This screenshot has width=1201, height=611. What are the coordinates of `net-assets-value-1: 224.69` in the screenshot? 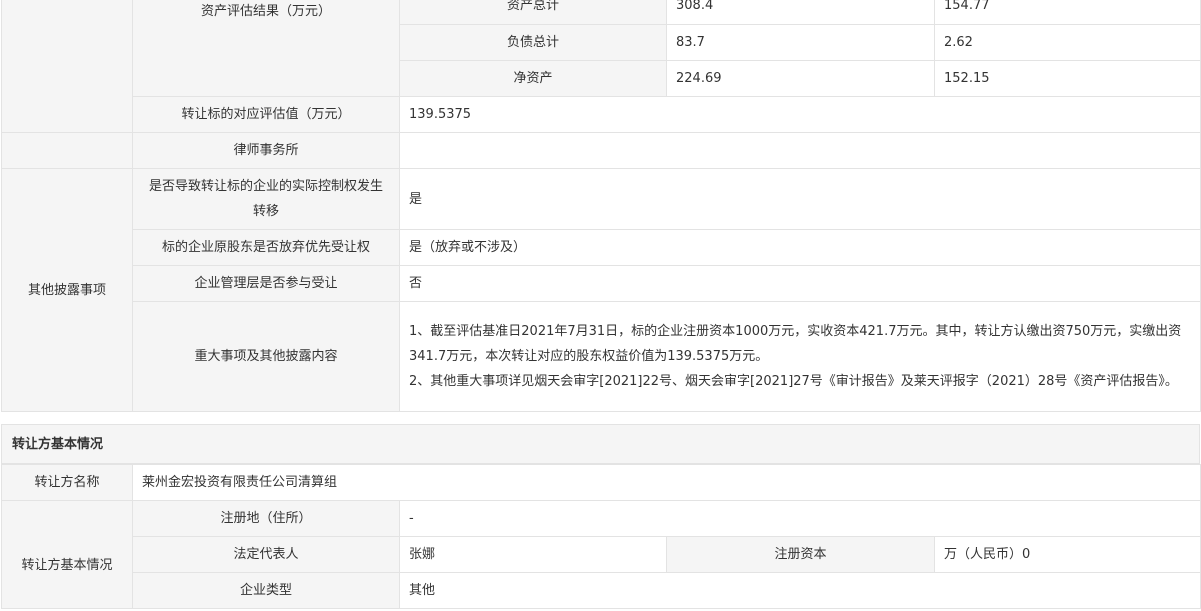 It's located at (800, 78).